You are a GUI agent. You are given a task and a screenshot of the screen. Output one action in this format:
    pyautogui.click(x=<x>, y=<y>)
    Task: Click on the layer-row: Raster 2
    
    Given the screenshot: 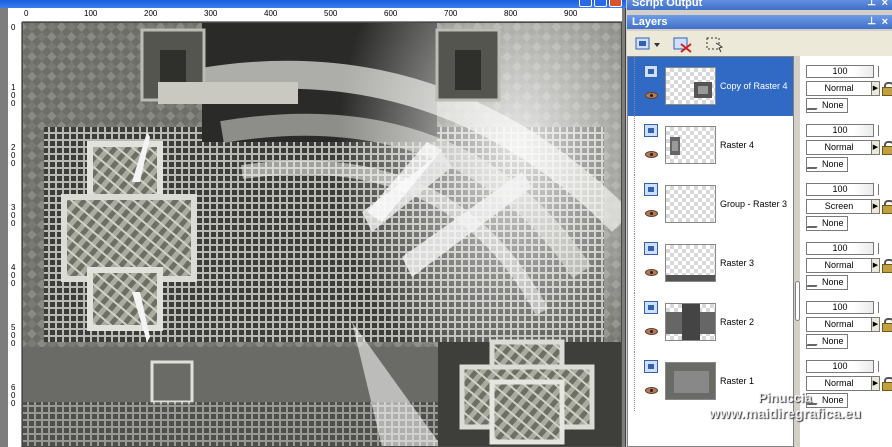 What is the action you would take?
    pyautogui.click(x=710, y=322)
    